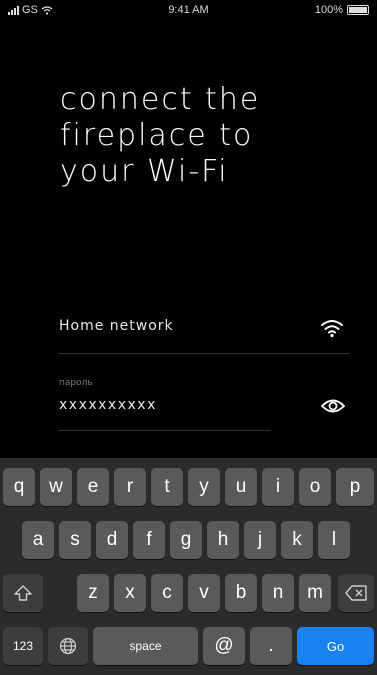 The image size is (377, 675). Describe the element at coordinates (355, 487) in the screenshot. I see `key-p: p` at that location.